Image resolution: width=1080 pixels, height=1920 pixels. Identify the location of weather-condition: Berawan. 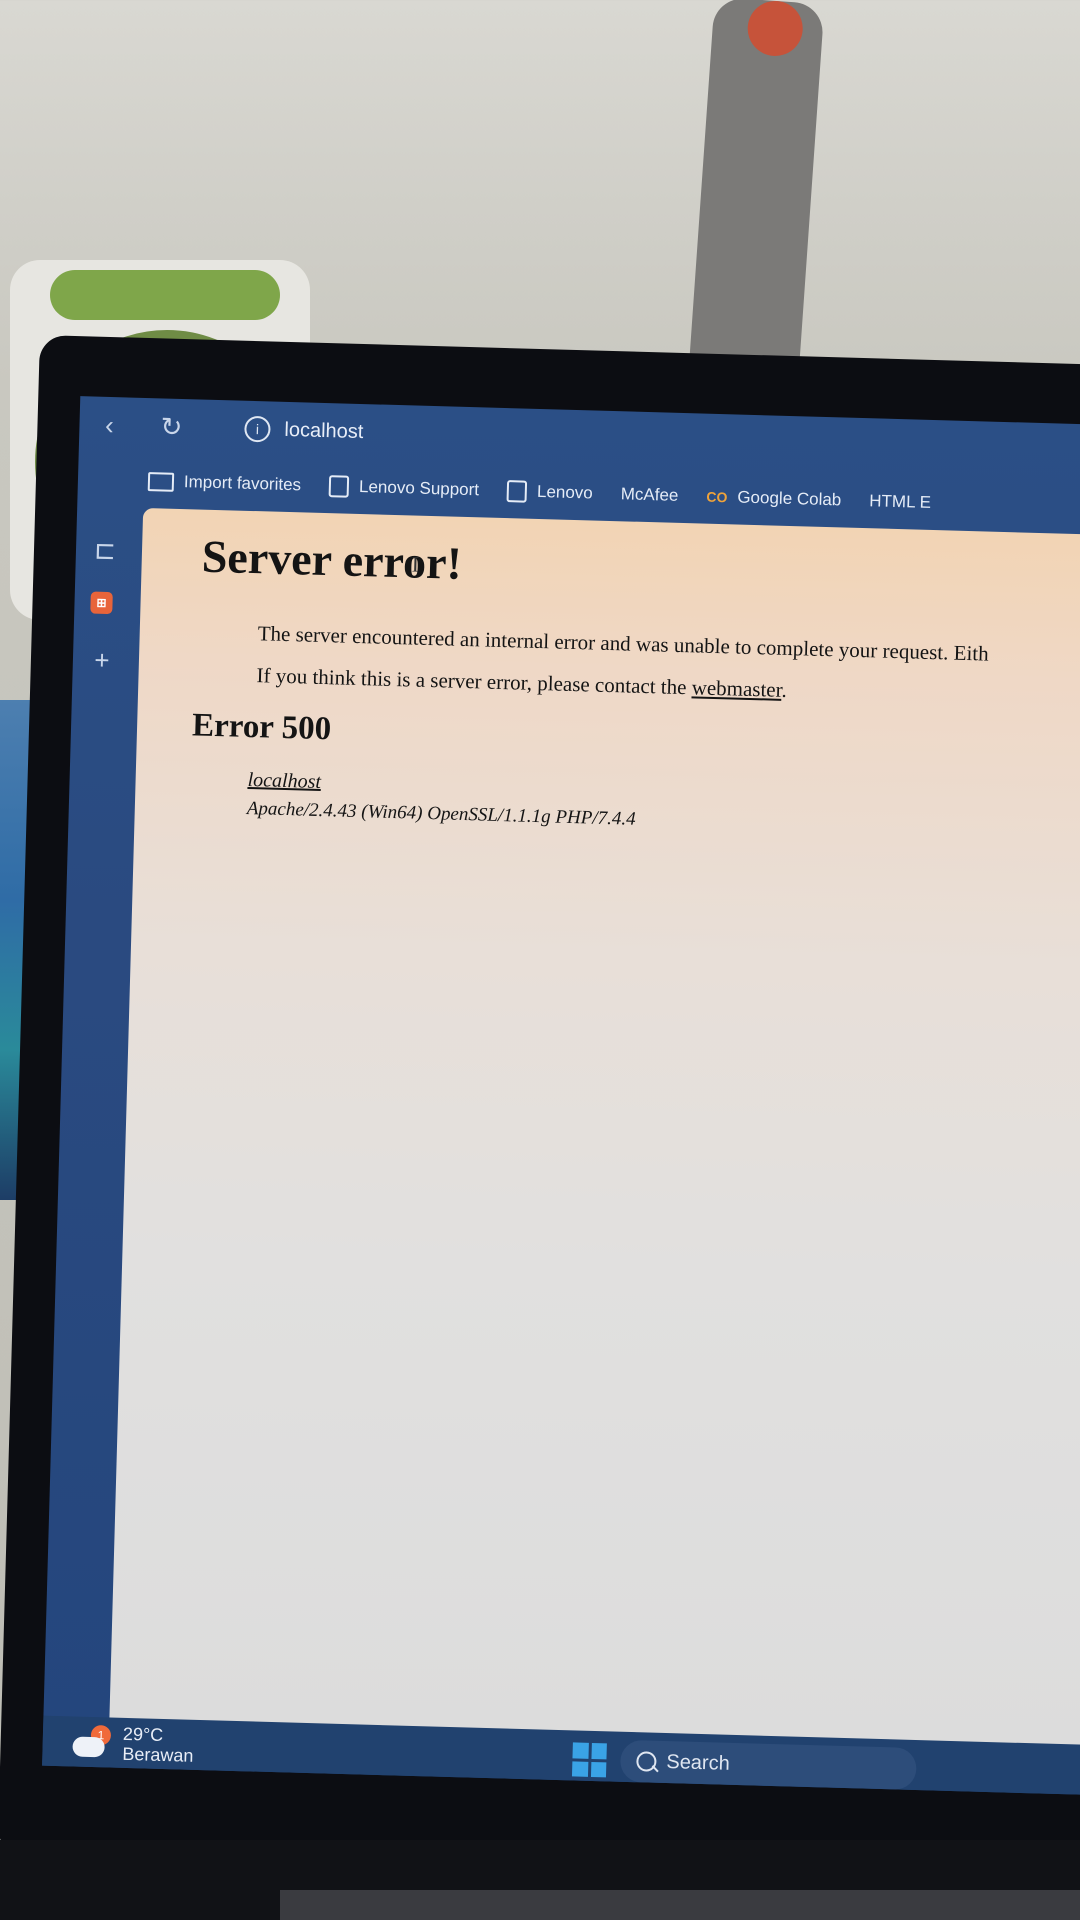
(158, 1754).